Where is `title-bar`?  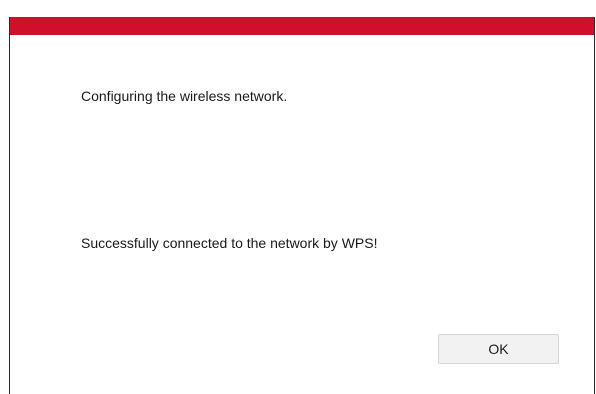 title-bar is located at coordinates (302, 26).